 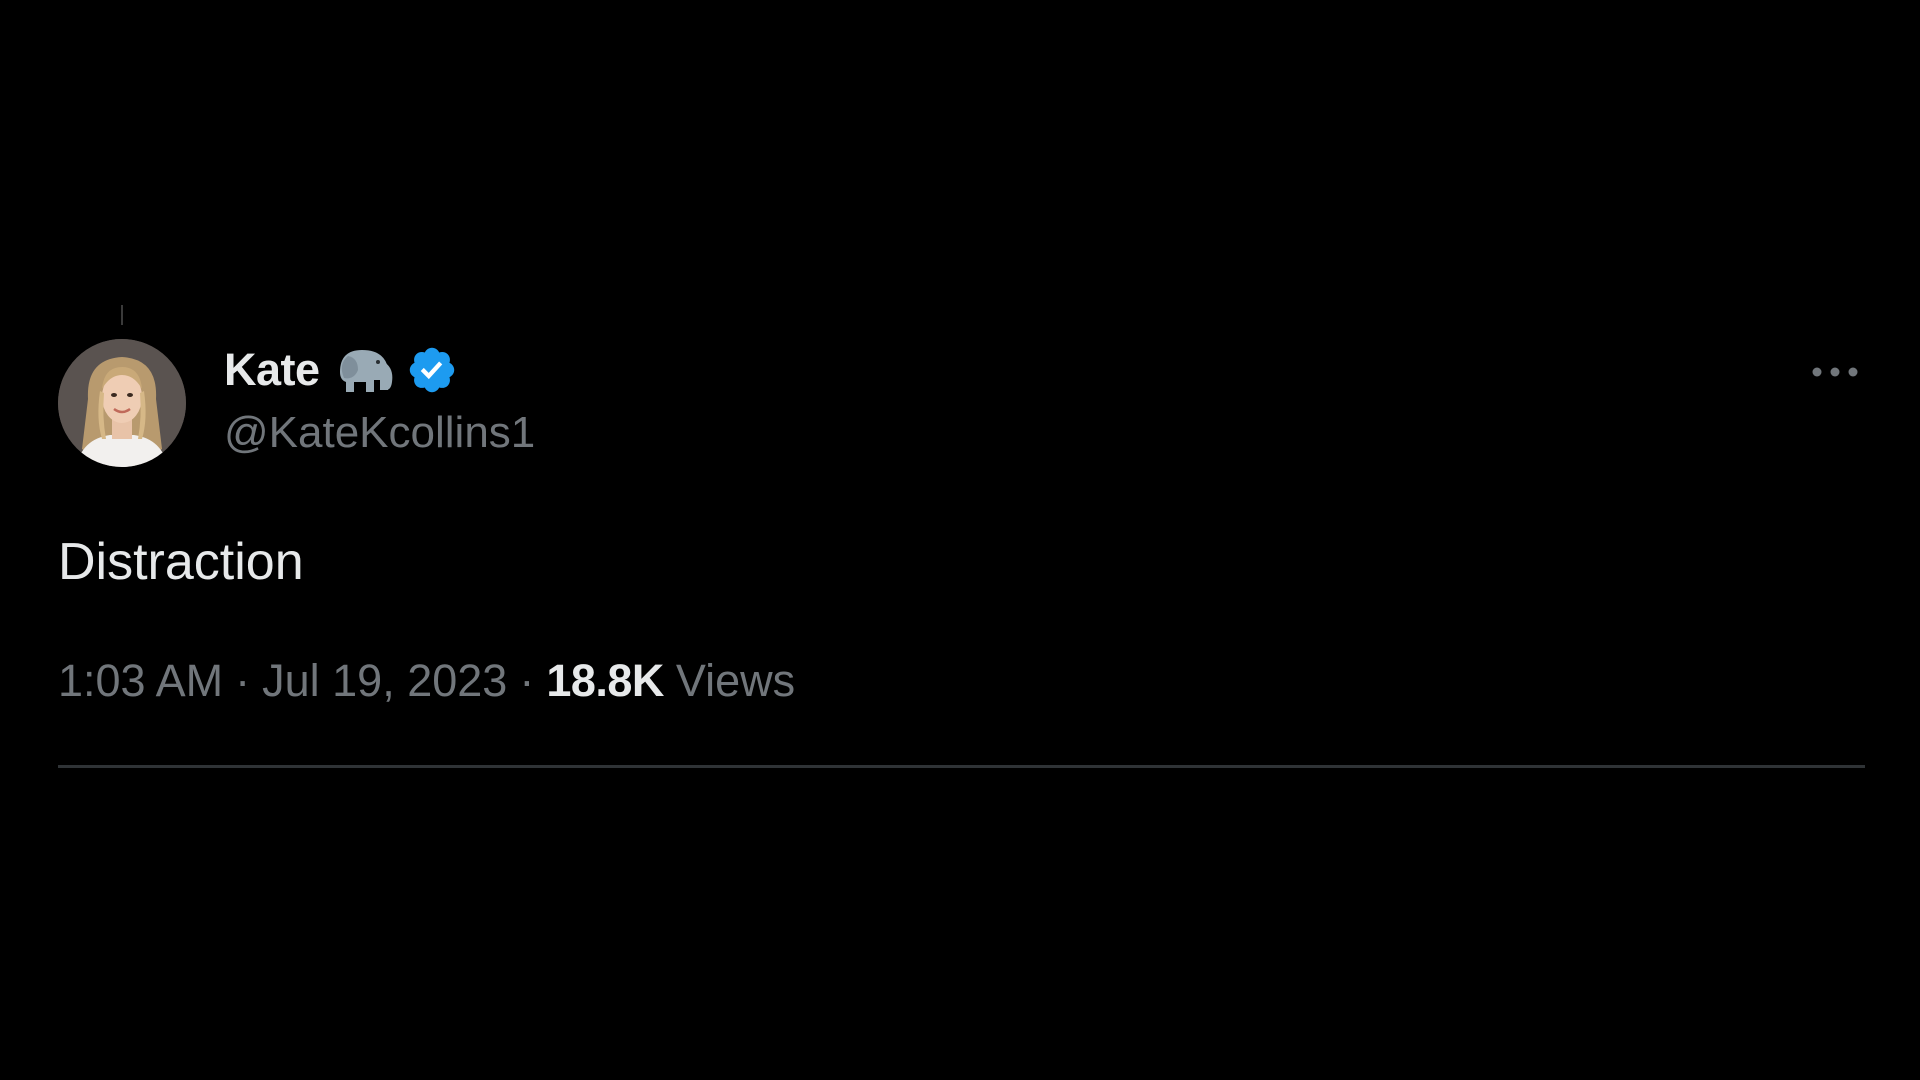 What do you see at coordinates (605, 681) in the screenshot?
I see `views-count: 18.8K` at bounding box center [605, 681].